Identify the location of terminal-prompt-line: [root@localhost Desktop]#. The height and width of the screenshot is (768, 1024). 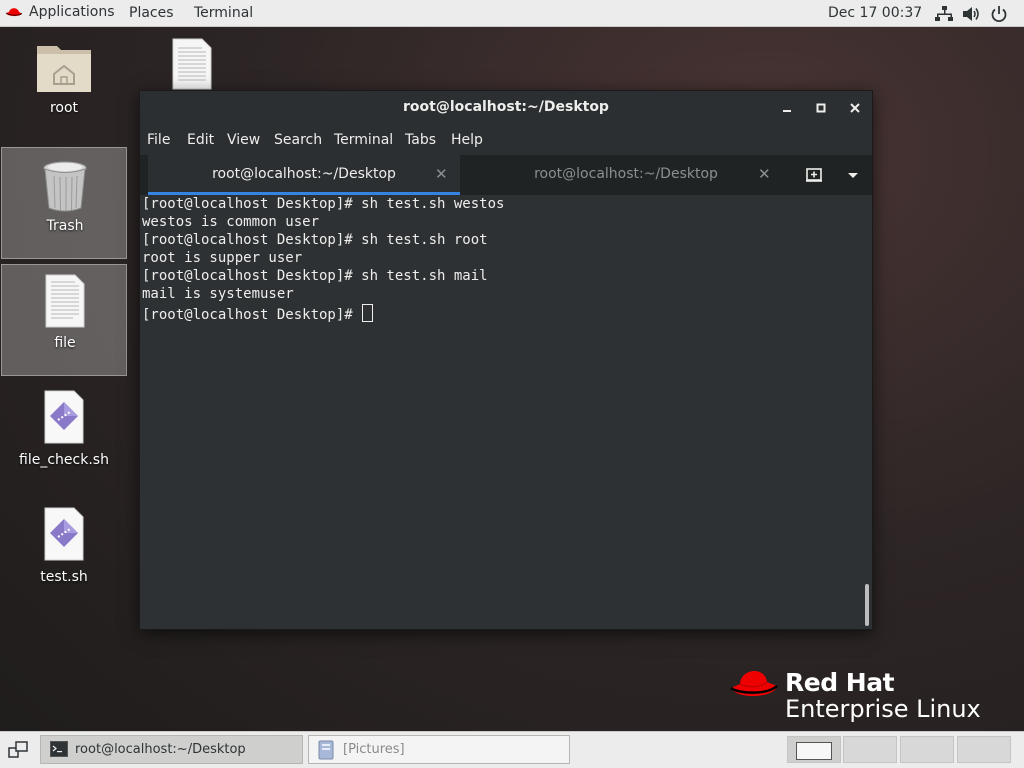
(258, 313).